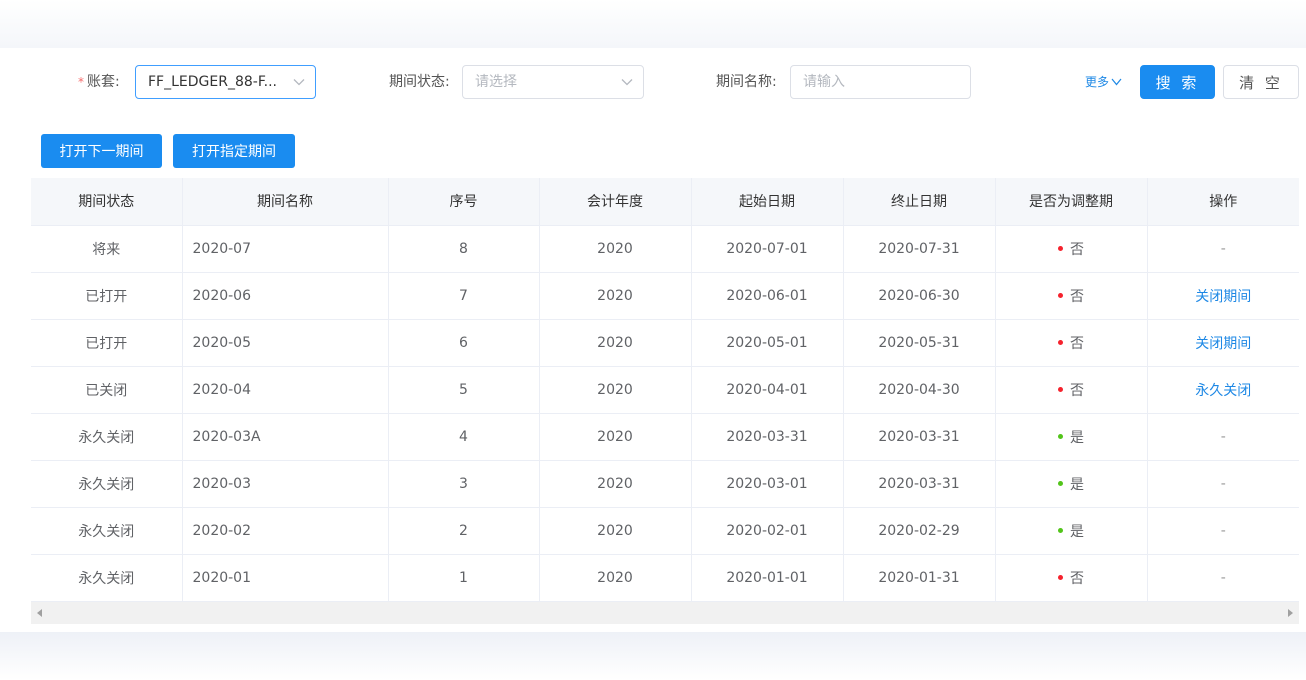  Describe the element at coordinates (464, 296) in the screenshot. I see `cell-seq: 7` at that location.